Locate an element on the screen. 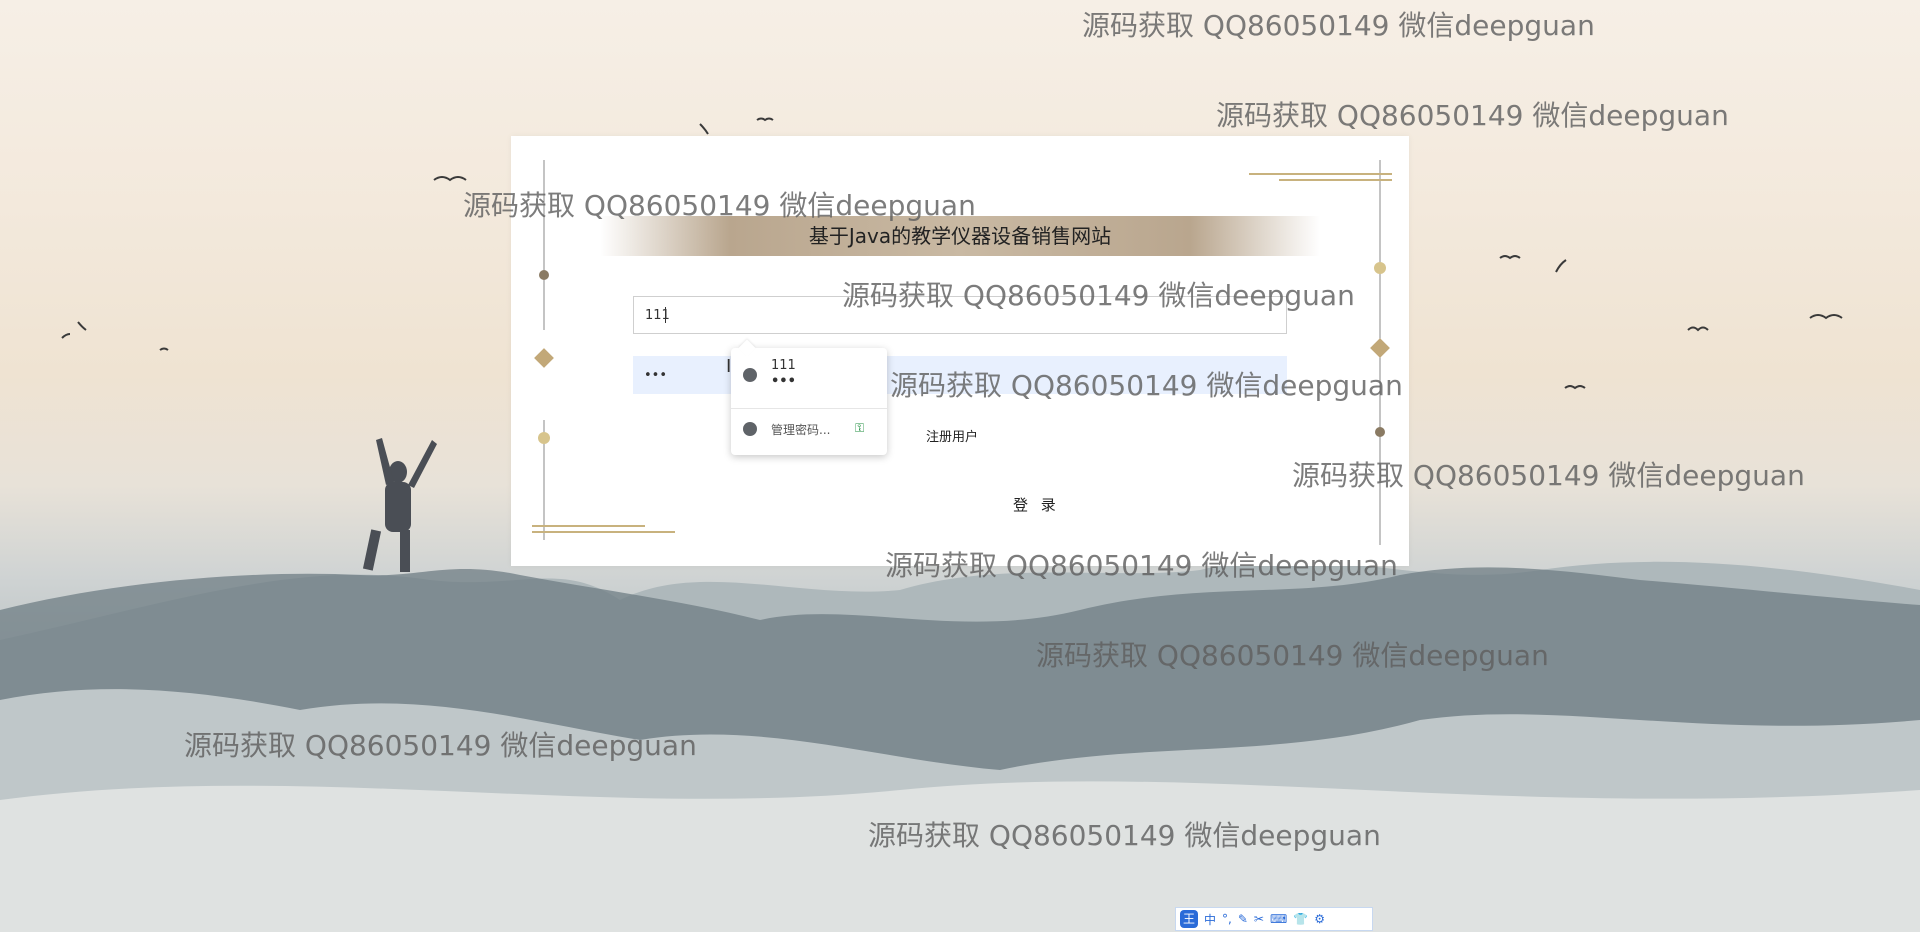 The width and height of the screenshot is (1920, 932). saved-credential-item: 111 ••• is located at coordinates (809, 375).